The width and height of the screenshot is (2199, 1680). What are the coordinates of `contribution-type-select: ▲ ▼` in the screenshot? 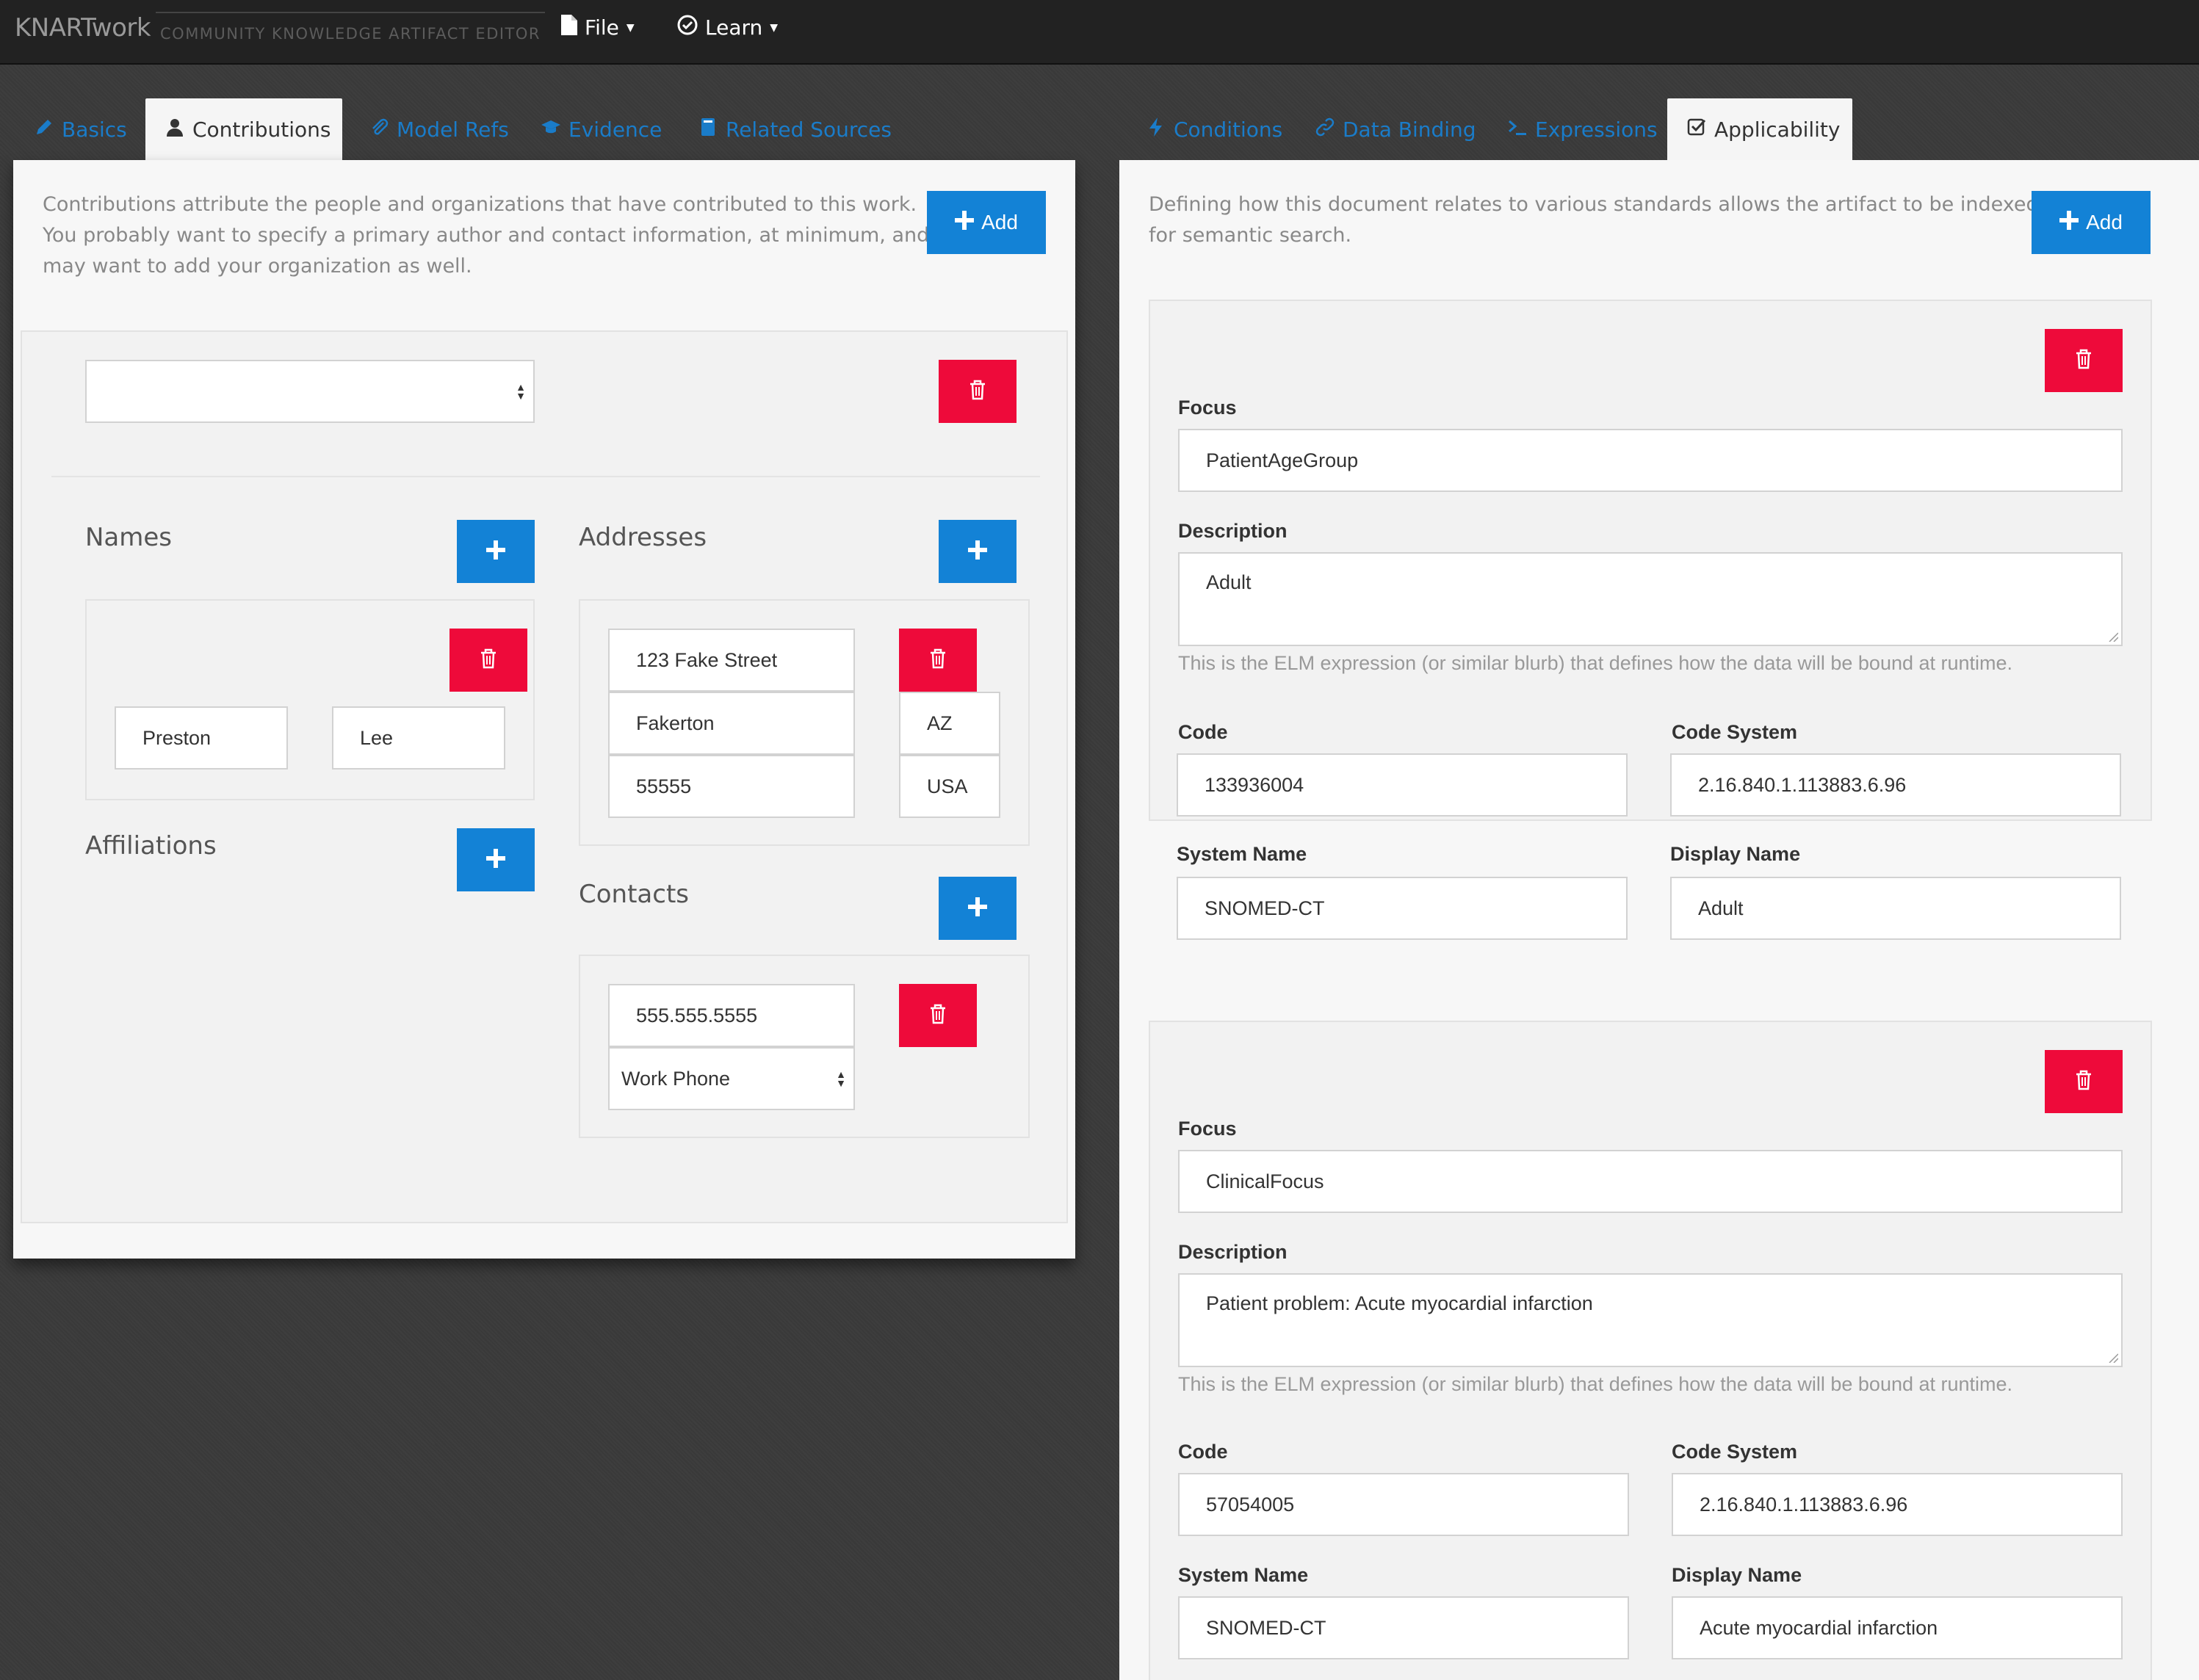 It's located at (310, 391).